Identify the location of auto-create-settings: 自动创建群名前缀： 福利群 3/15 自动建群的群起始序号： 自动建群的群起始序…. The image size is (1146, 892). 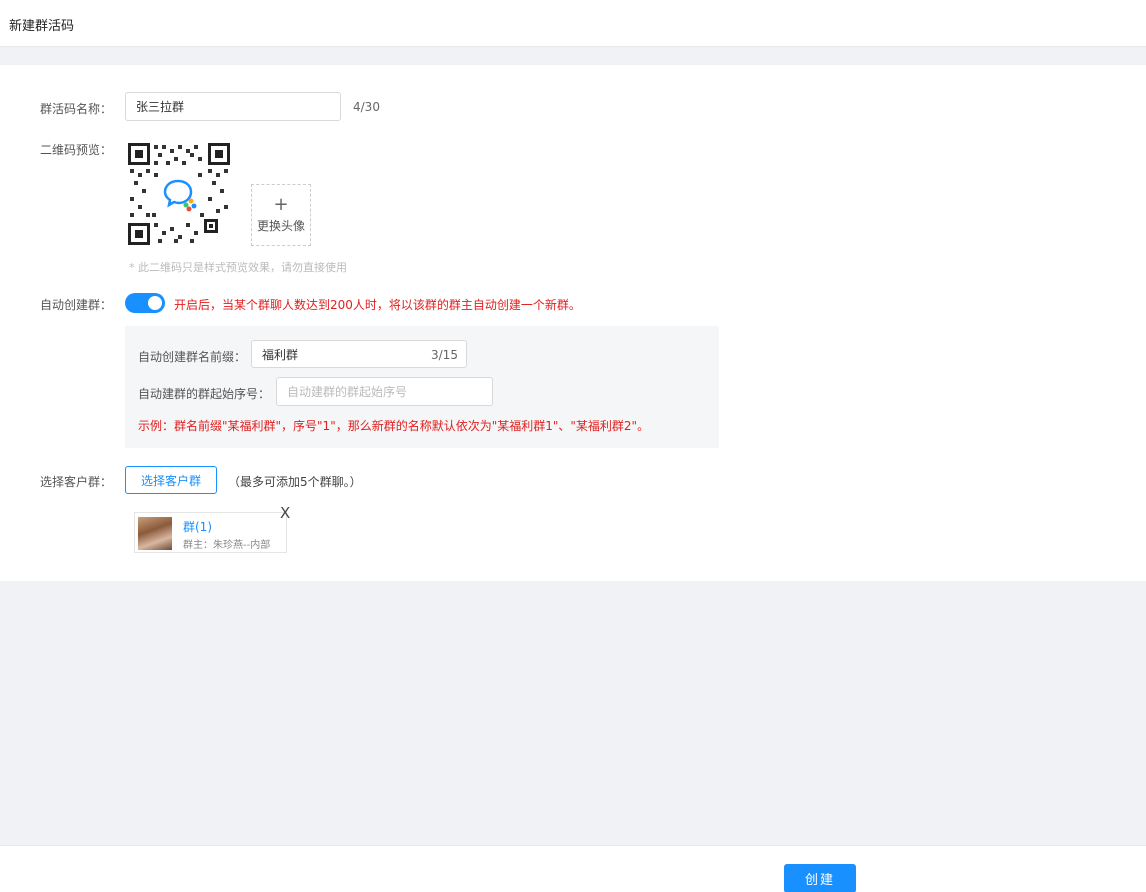
(422, 387).